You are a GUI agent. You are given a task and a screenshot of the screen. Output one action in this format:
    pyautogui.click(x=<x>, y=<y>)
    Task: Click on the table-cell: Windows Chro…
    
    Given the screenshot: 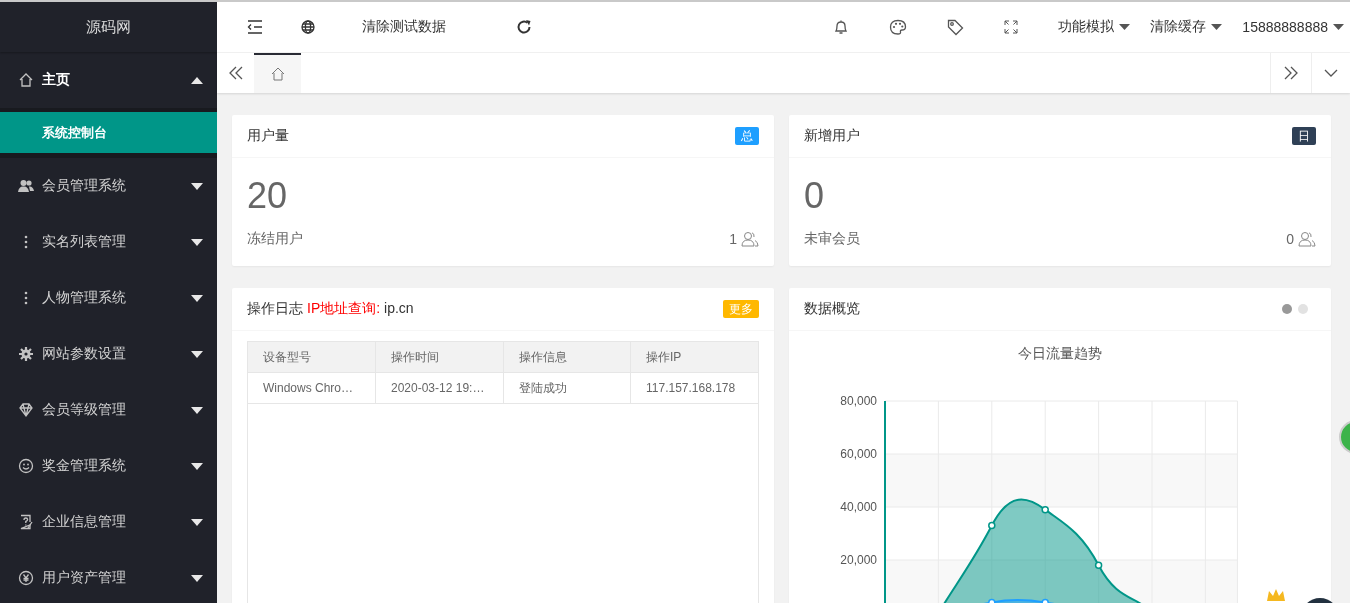 What is the action you would take?
    pyautogui.click(x=312, y=388)
    